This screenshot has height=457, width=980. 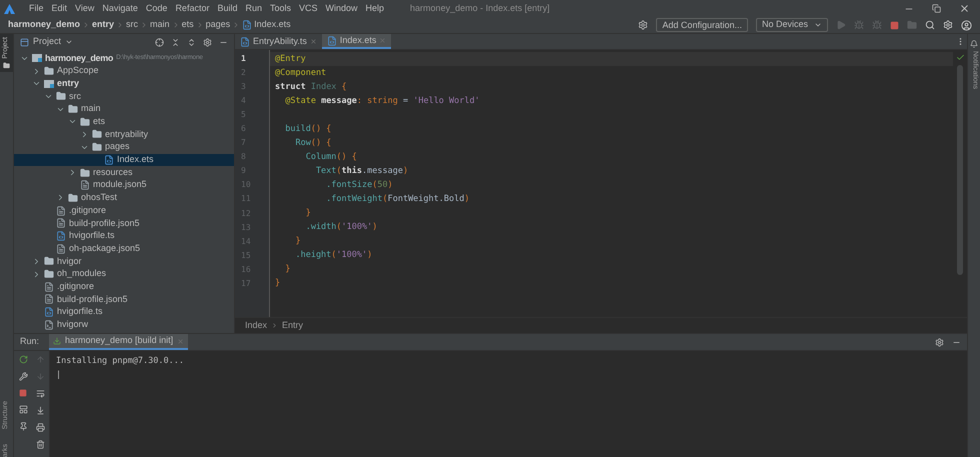 I want to click on tree-item: entry, so click(x=124, y=83).